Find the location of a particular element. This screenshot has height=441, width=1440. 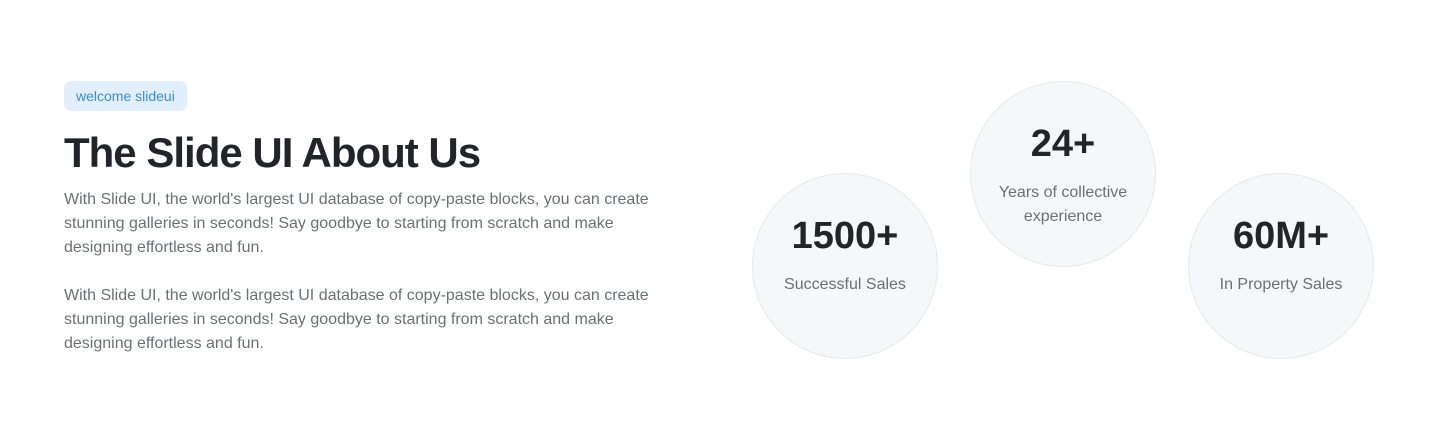

stat-years-experience: 24+ Years of collective experience is located at coordinates (1063, 174).